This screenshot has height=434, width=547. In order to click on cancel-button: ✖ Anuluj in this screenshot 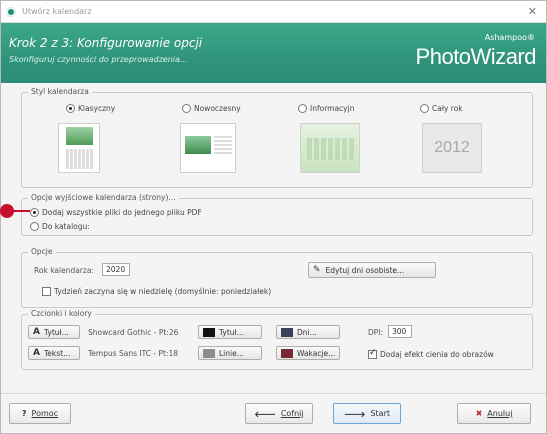, I will do `click(494, 413)`.